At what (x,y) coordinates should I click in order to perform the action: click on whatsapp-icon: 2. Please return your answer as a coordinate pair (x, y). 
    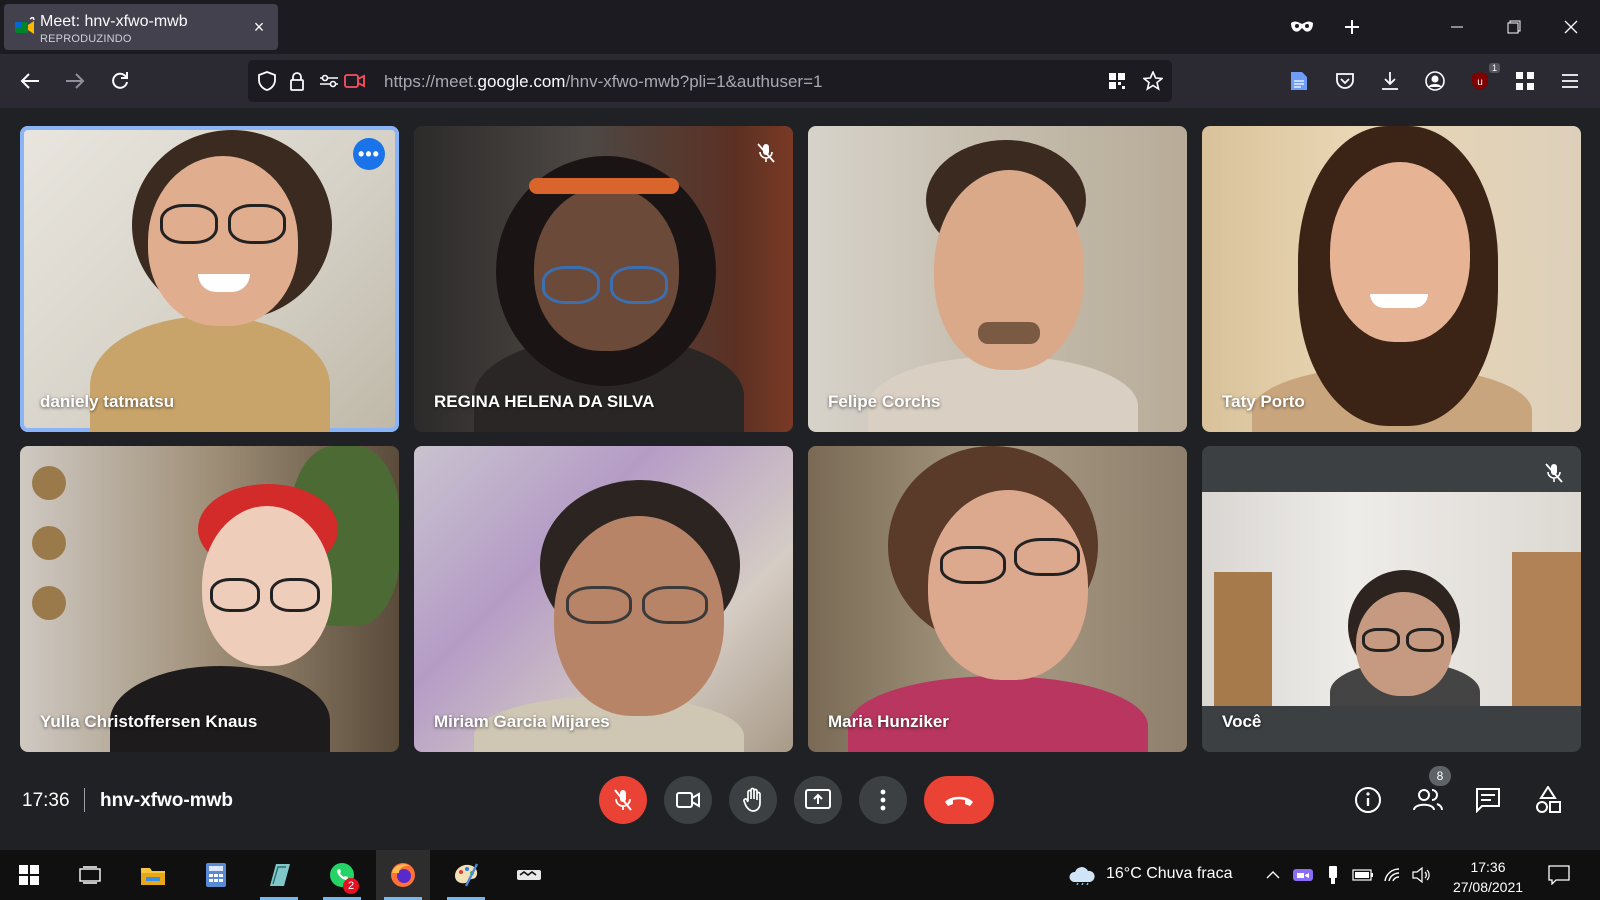
    Looking at the image, I should click on (342, 875).